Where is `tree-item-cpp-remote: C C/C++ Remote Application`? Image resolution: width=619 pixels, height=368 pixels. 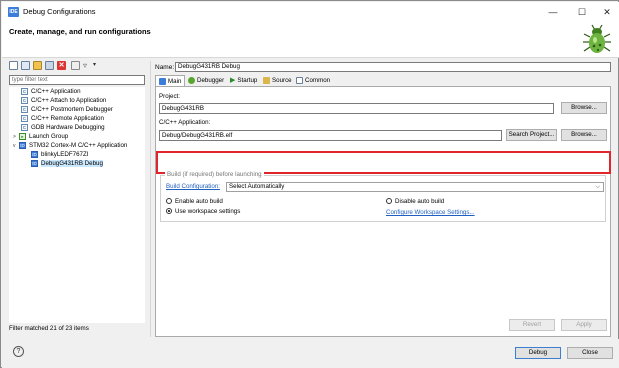 tree-item-cpp-remote: C C/C++ Remote Application is located at coordinates (62, 119).